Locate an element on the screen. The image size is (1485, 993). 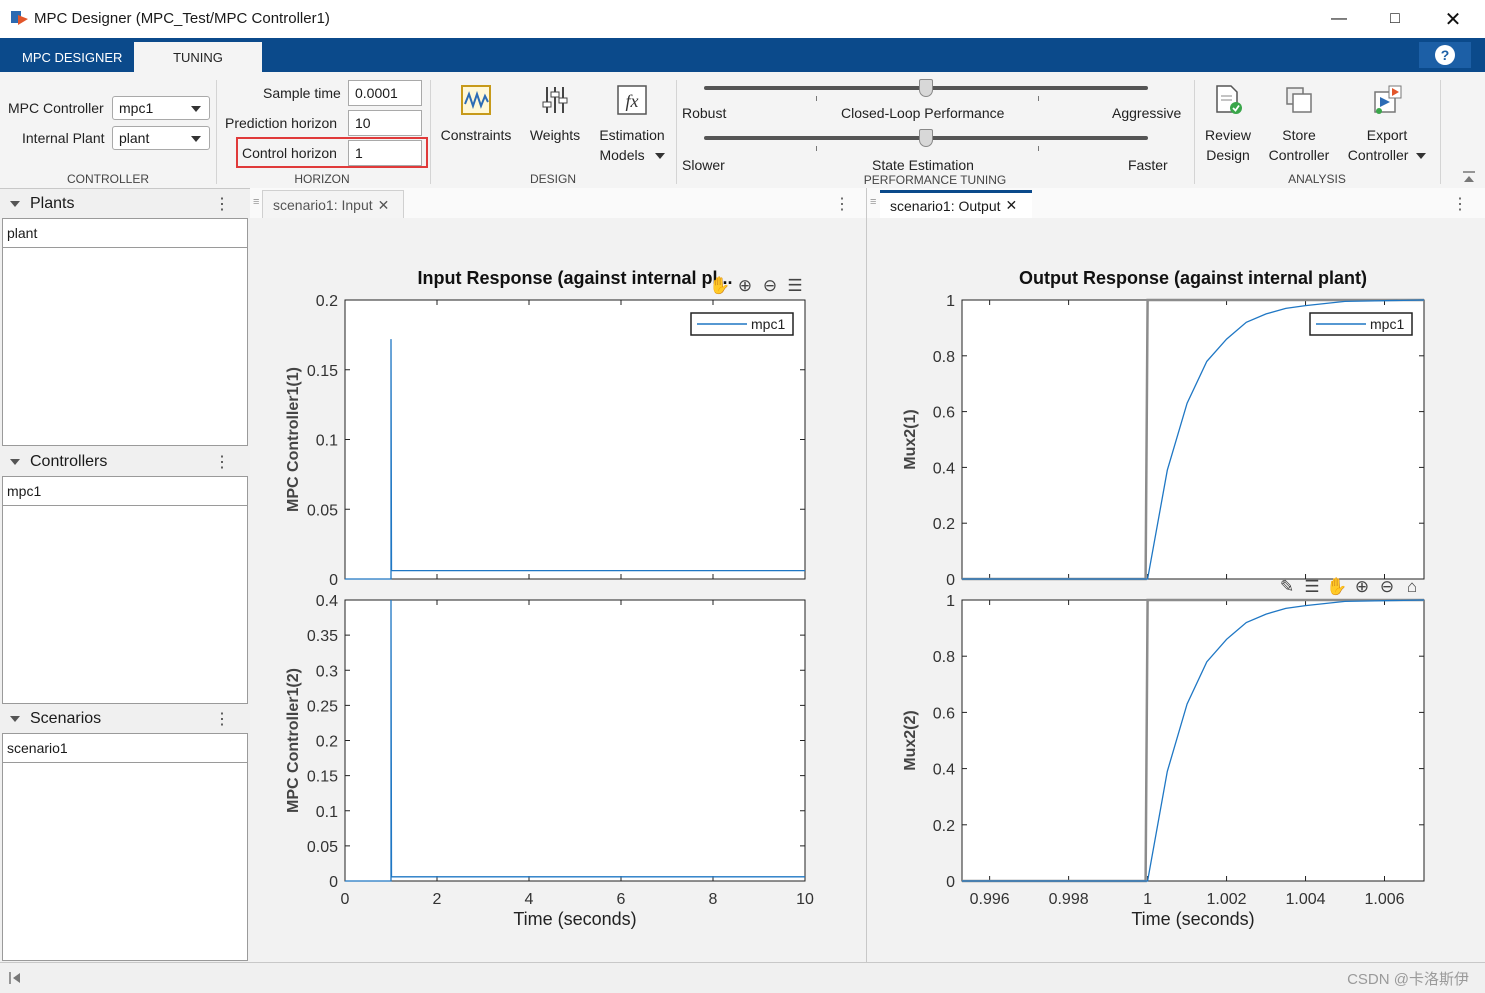
minimize-button: — is located at coordinates (1339, 19).